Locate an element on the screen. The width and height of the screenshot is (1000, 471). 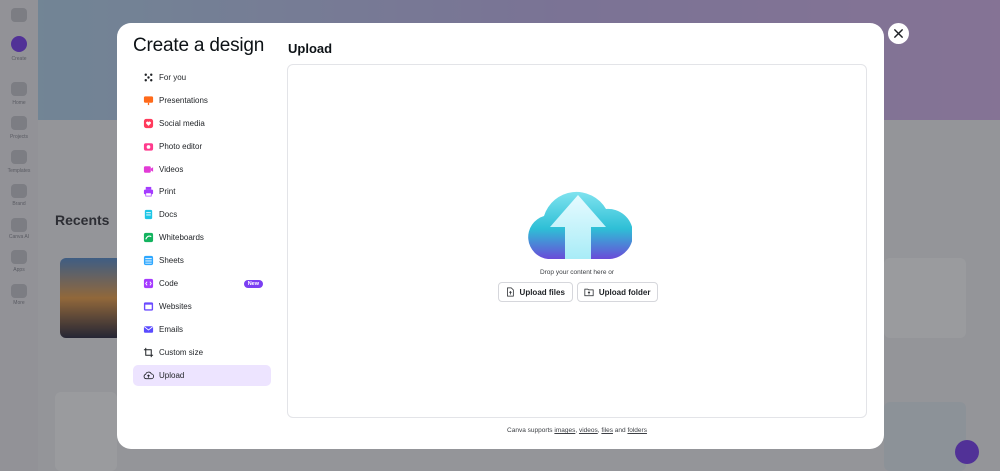
camera-icon is located at coordinates (148, 146).